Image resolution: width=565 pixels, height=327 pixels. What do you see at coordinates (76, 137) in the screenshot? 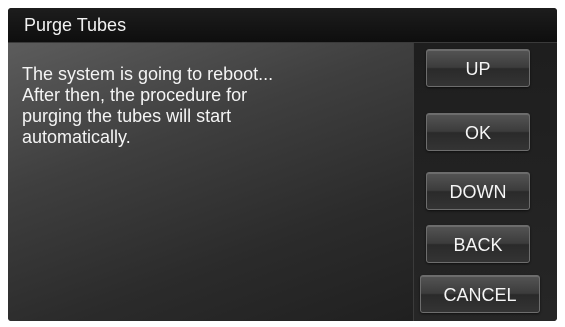
I see `message-line: automatically.` at bounding box center [76, 137].